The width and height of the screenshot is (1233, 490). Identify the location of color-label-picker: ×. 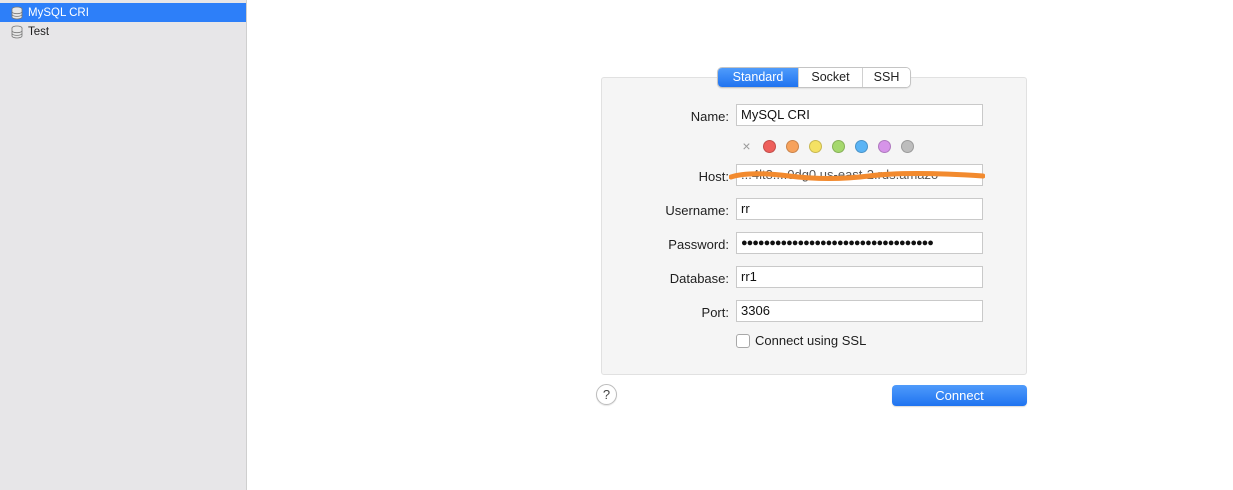
(832, 146).